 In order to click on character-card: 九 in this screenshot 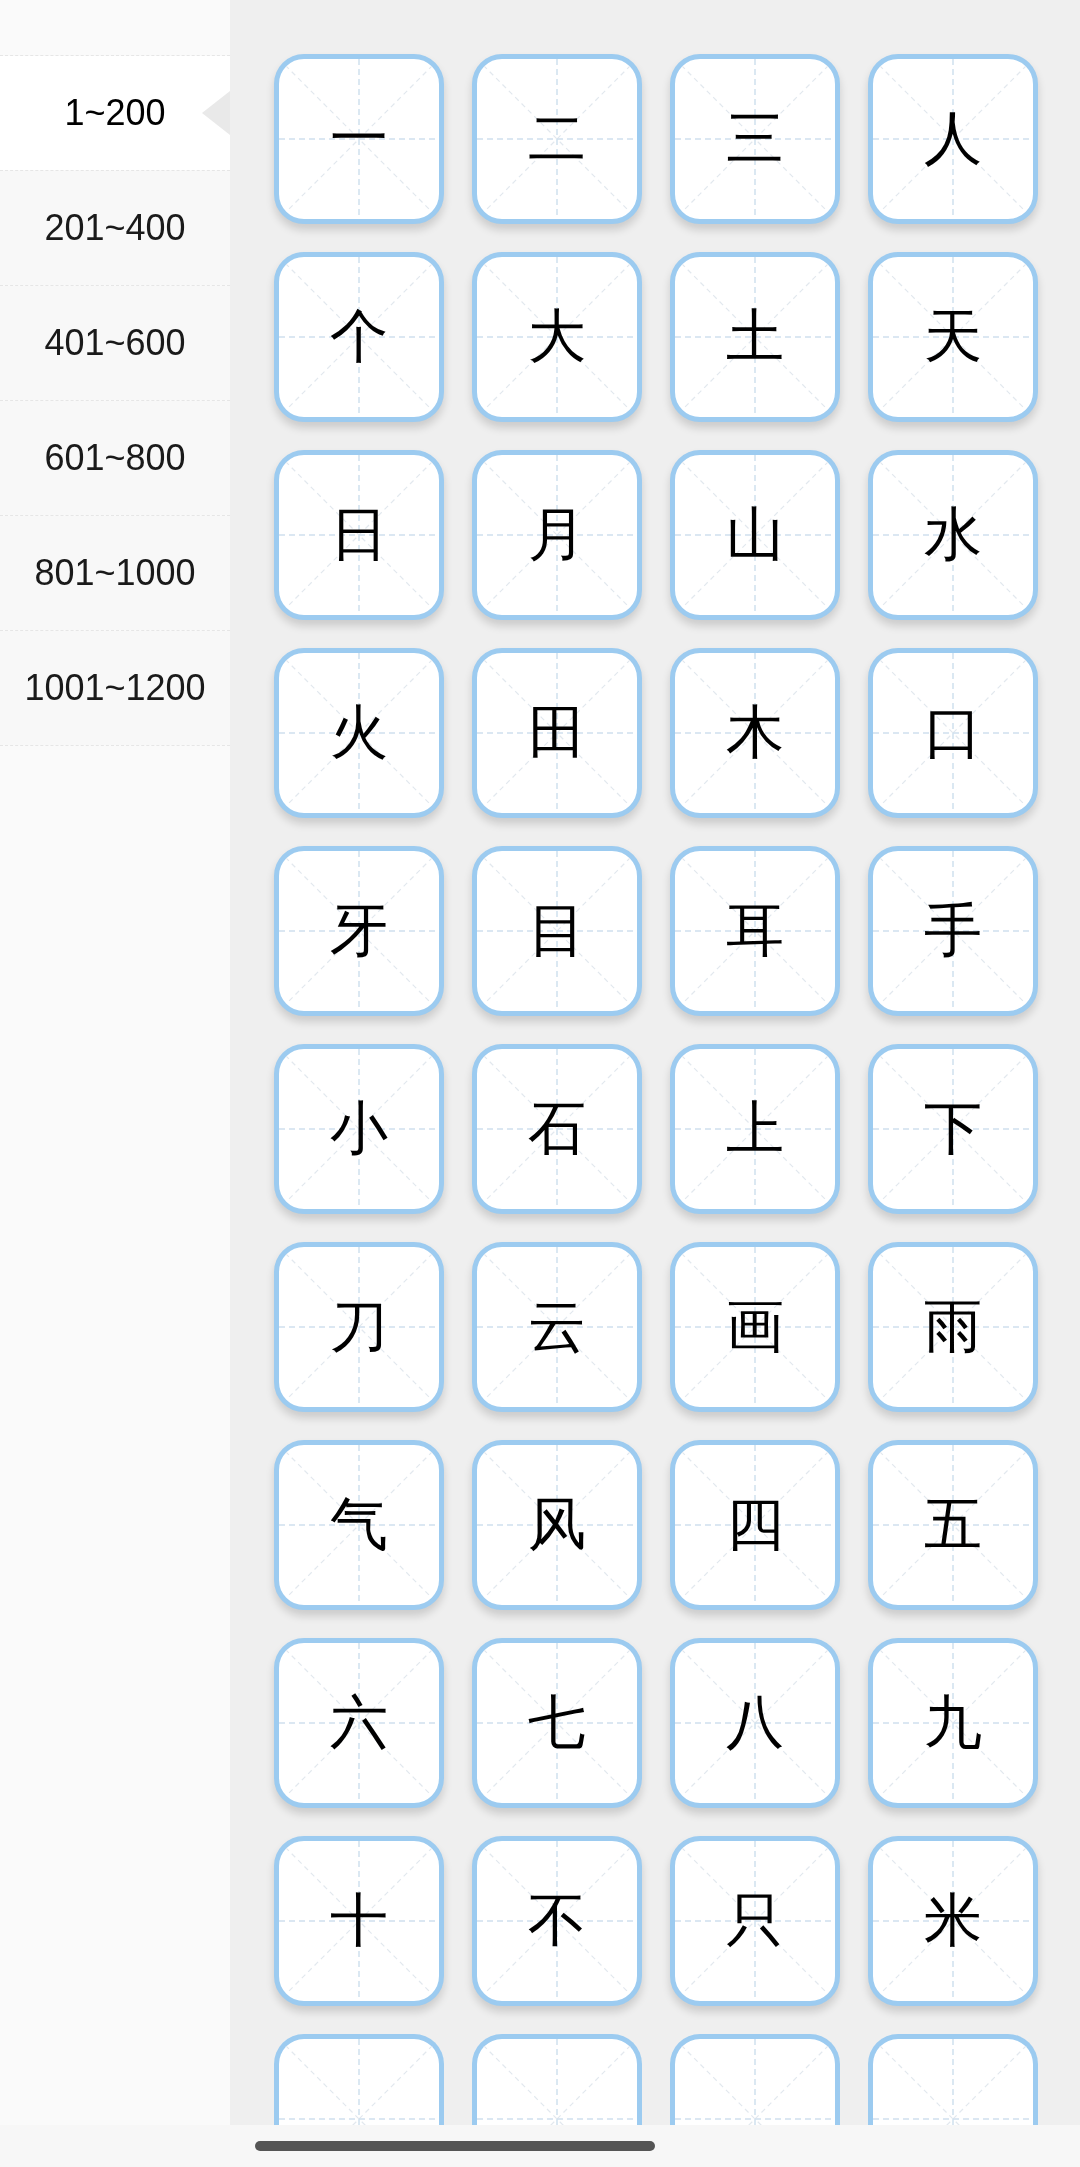, I will do `click(953, 1723)`.